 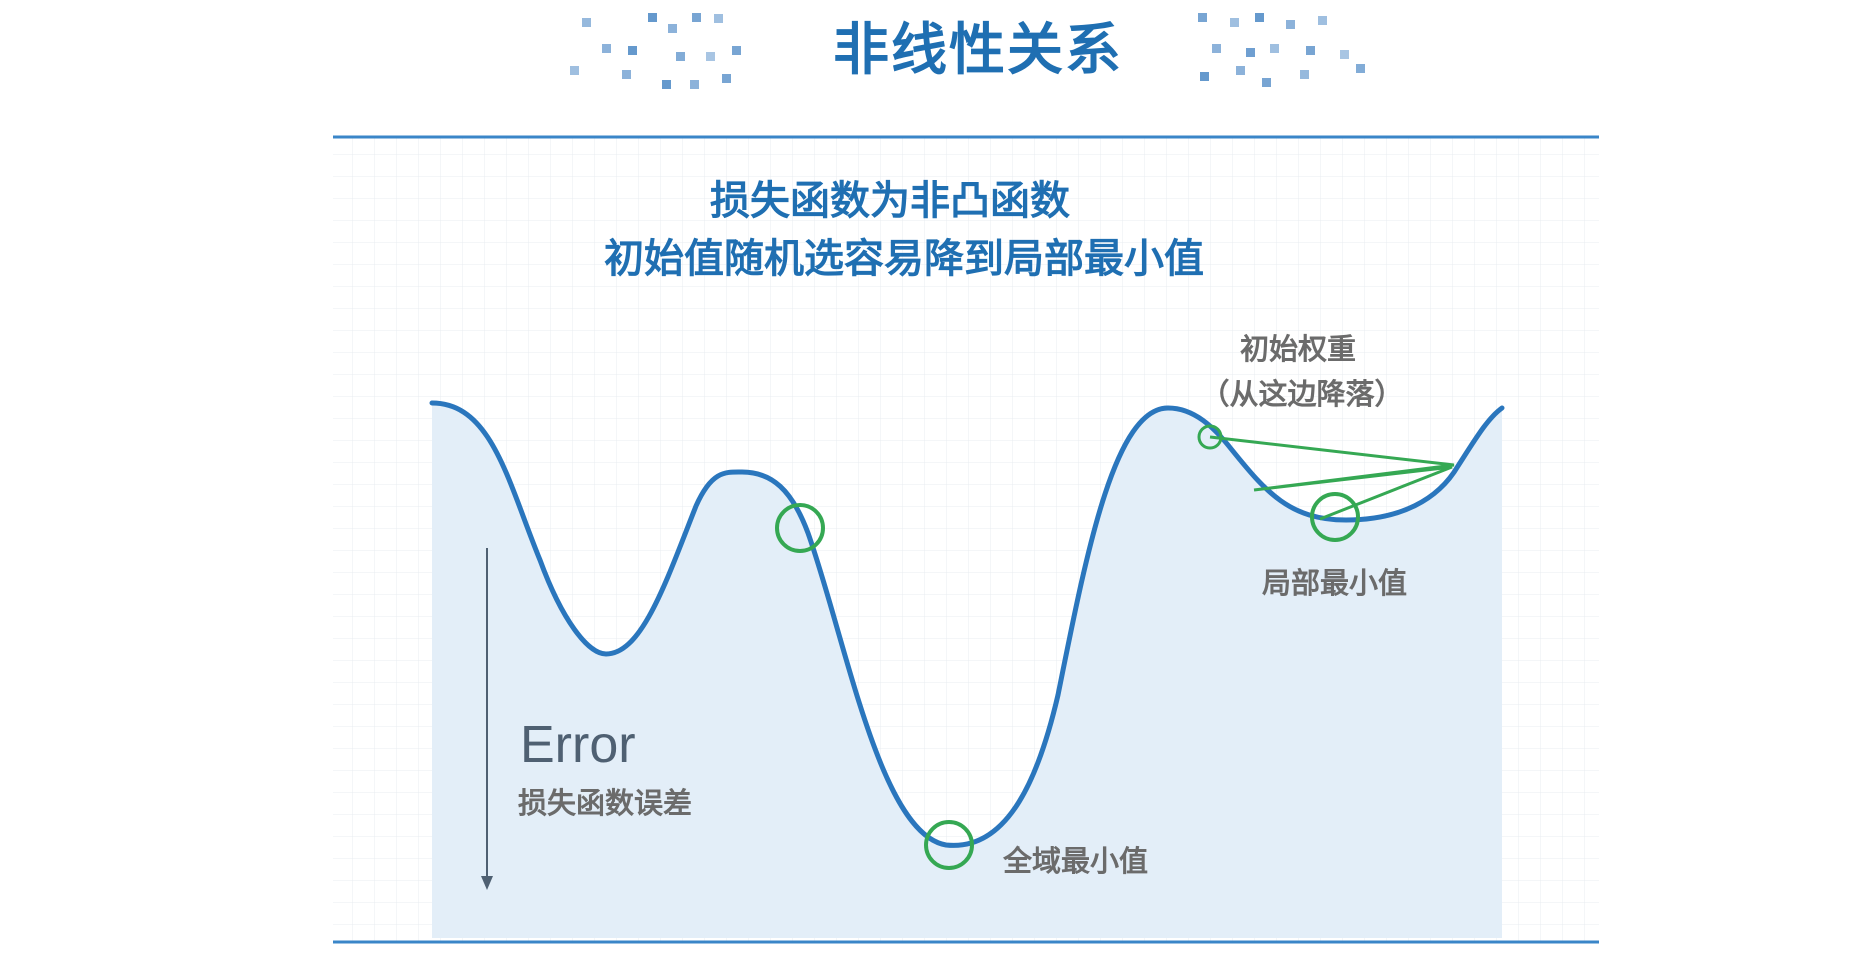 I want to click on global-minimum-label: 全域最小值, so click(x=1075, y=861).